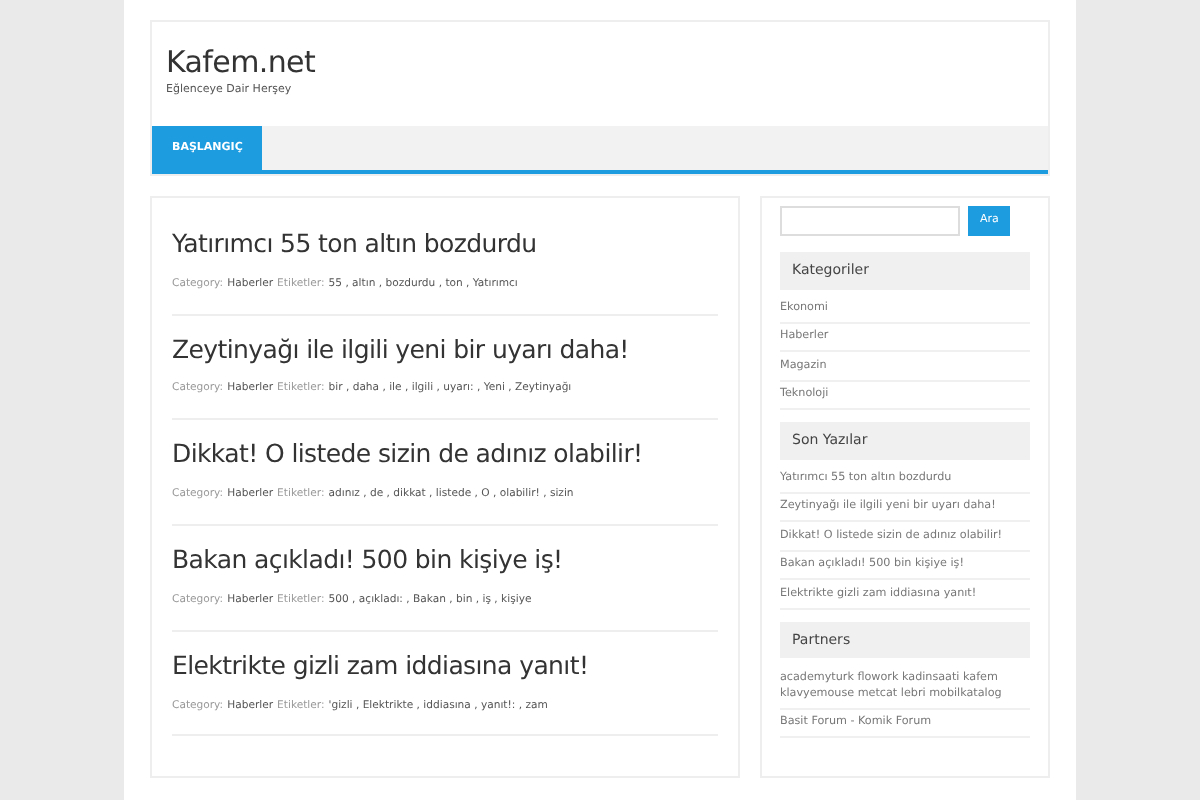 The width and height of the screenshot is (1200, 800). Describe the element at coordinates (445, 350) in the screenshot. I see `post-title: Zeytinyağı ile ilgili yeni bir uyarı daha!` at that location.